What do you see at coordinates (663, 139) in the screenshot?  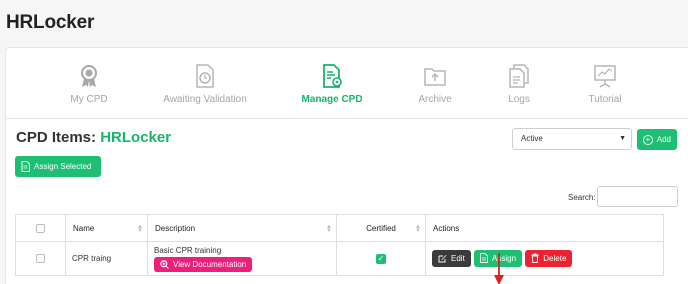 I see `add-button-label: Add` at bounding box center [663, 139].